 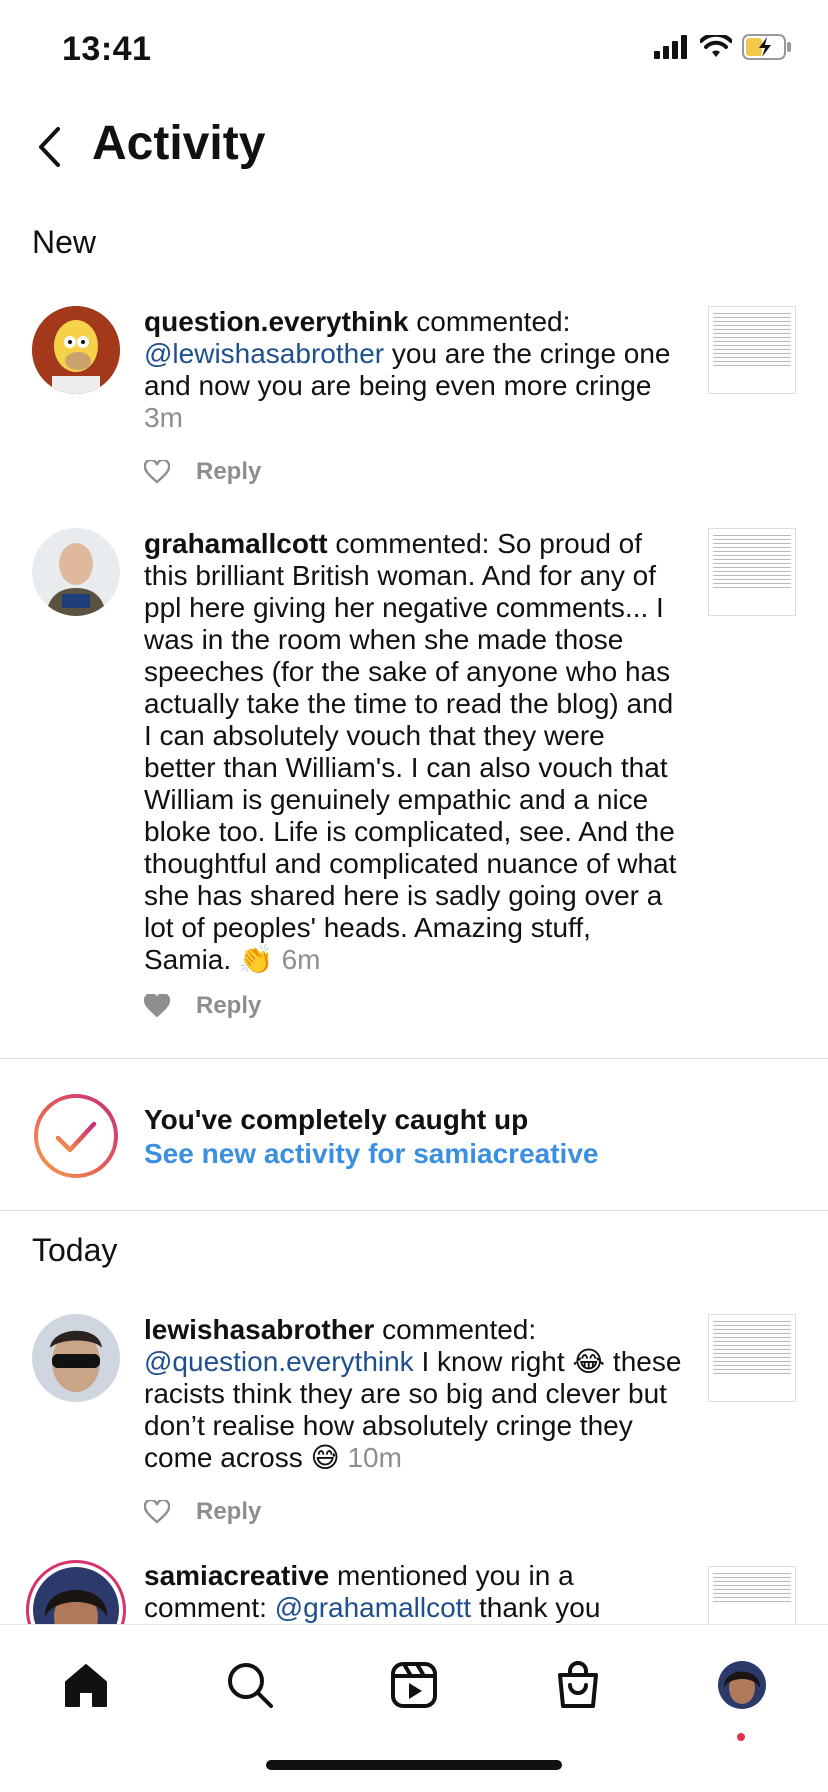 What do you see at coordinates (75, 1250) in the screenshot?
I see `section-title-today: Today` at bounding box center [75, 1250].